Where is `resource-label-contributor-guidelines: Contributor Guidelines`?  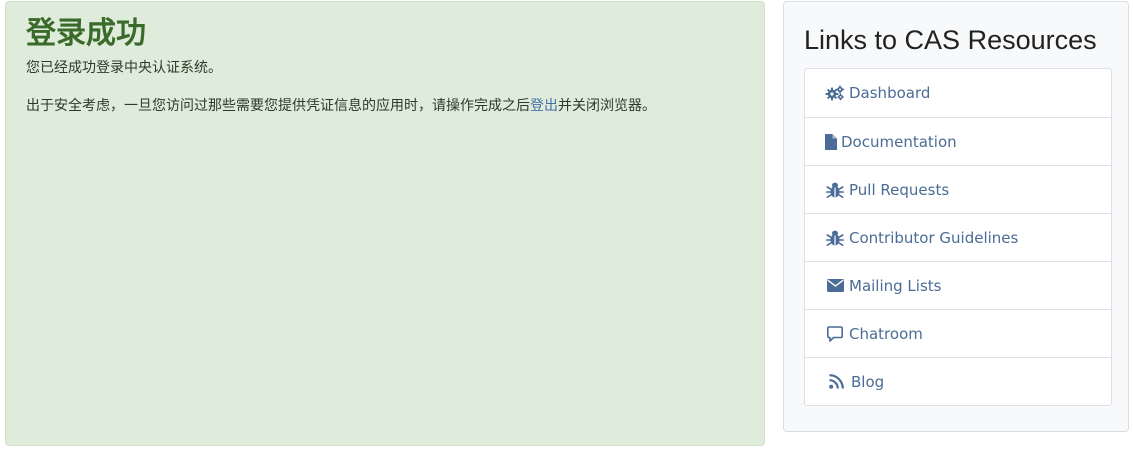
resource-label-contributor-guidelines: Contributor Guidelines is located at coordinates (934, 237).